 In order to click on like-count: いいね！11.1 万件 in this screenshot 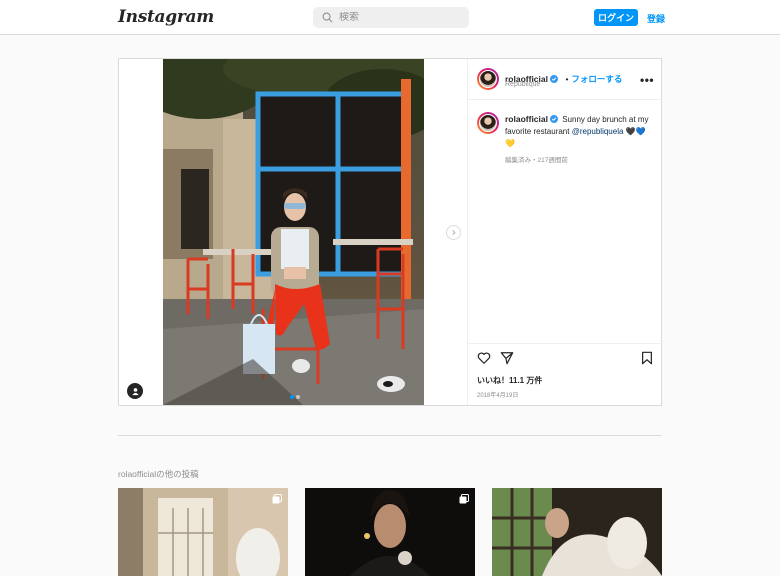, I will do `click(509, 380)`.